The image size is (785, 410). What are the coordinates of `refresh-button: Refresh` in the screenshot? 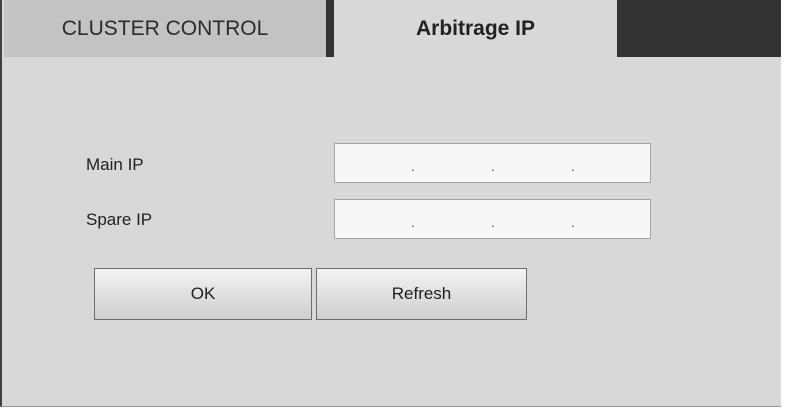 It's located at (421, 294).